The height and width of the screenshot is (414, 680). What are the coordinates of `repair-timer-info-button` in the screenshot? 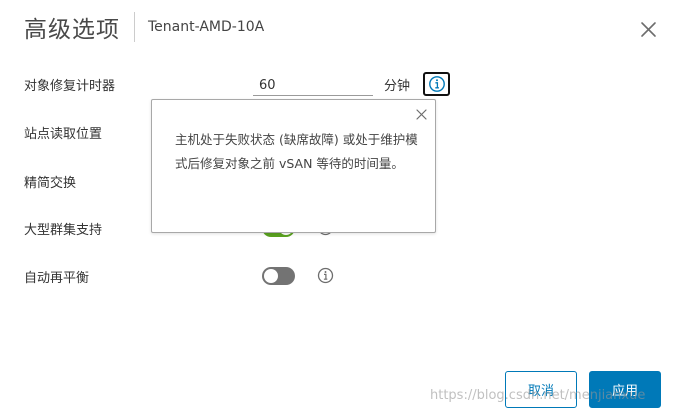 It's located at (436, 84).